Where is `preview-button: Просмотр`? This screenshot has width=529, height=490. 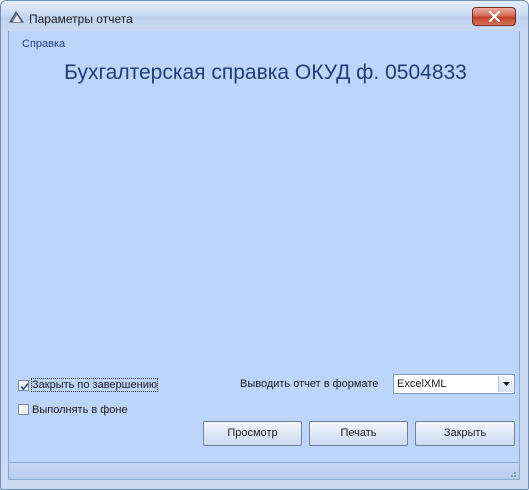
preview-button: Просмотр is located at coordinates (252, 433).